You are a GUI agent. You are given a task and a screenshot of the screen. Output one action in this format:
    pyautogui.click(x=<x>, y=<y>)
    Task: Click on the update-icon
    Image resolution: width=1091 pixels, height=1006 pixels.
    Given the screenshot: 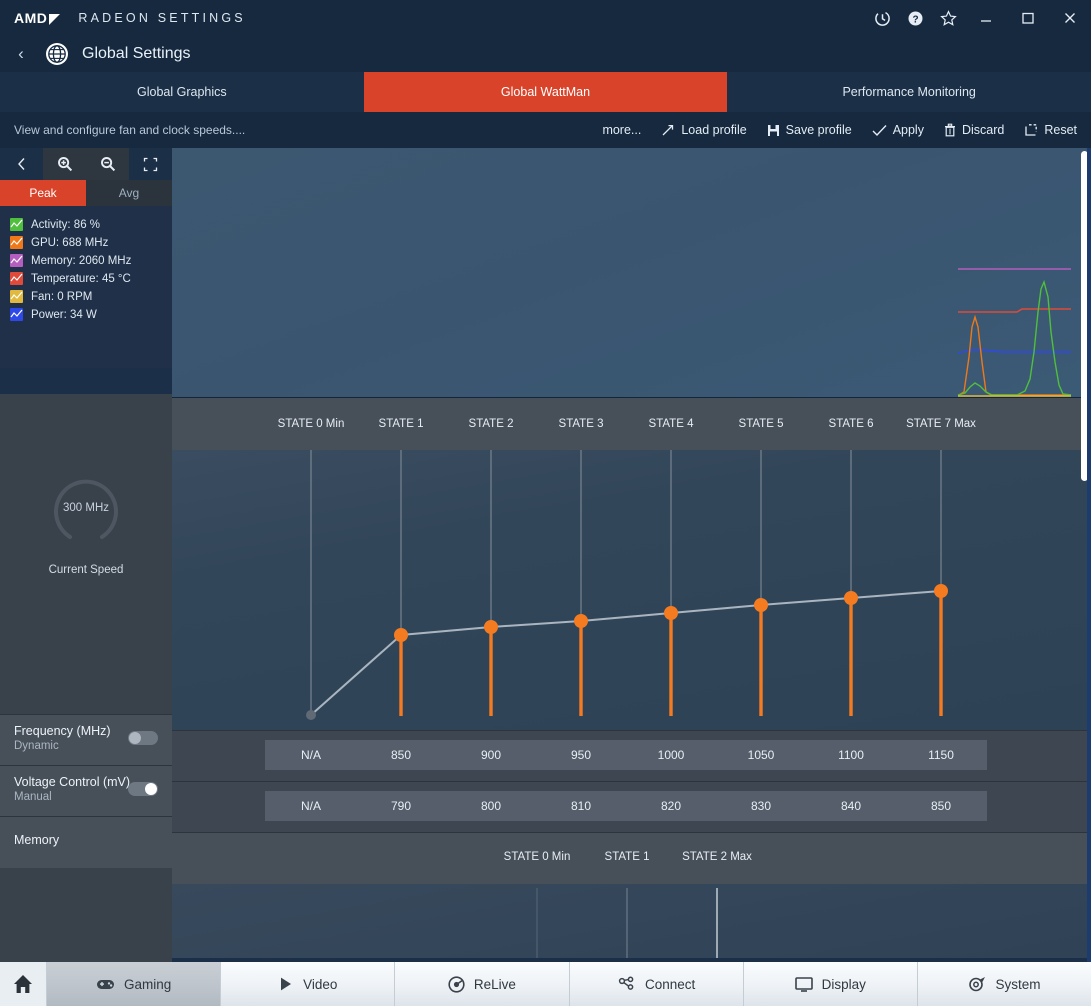 What is the action you would take?
    pyautogui.click(x=882, y=18)
    